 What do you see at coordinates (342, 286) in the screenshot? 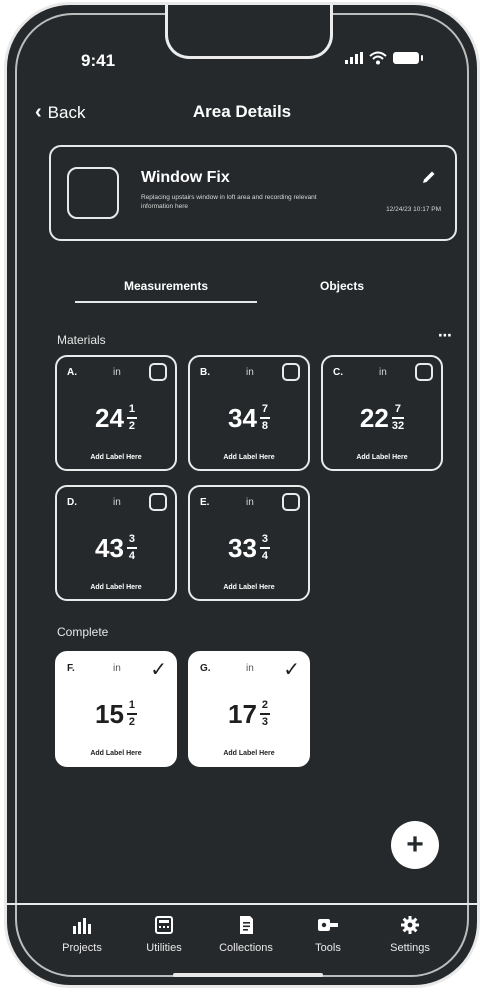
I see `tab-objects: Objects` at bounding box center [342, 286].